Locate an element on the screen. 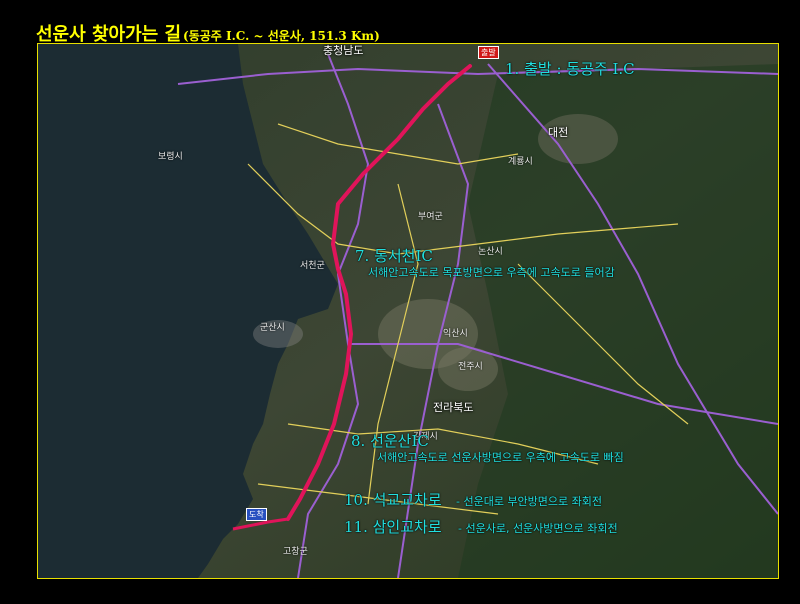  place-iksan: 익산시 is located at coordinates (455, 334).